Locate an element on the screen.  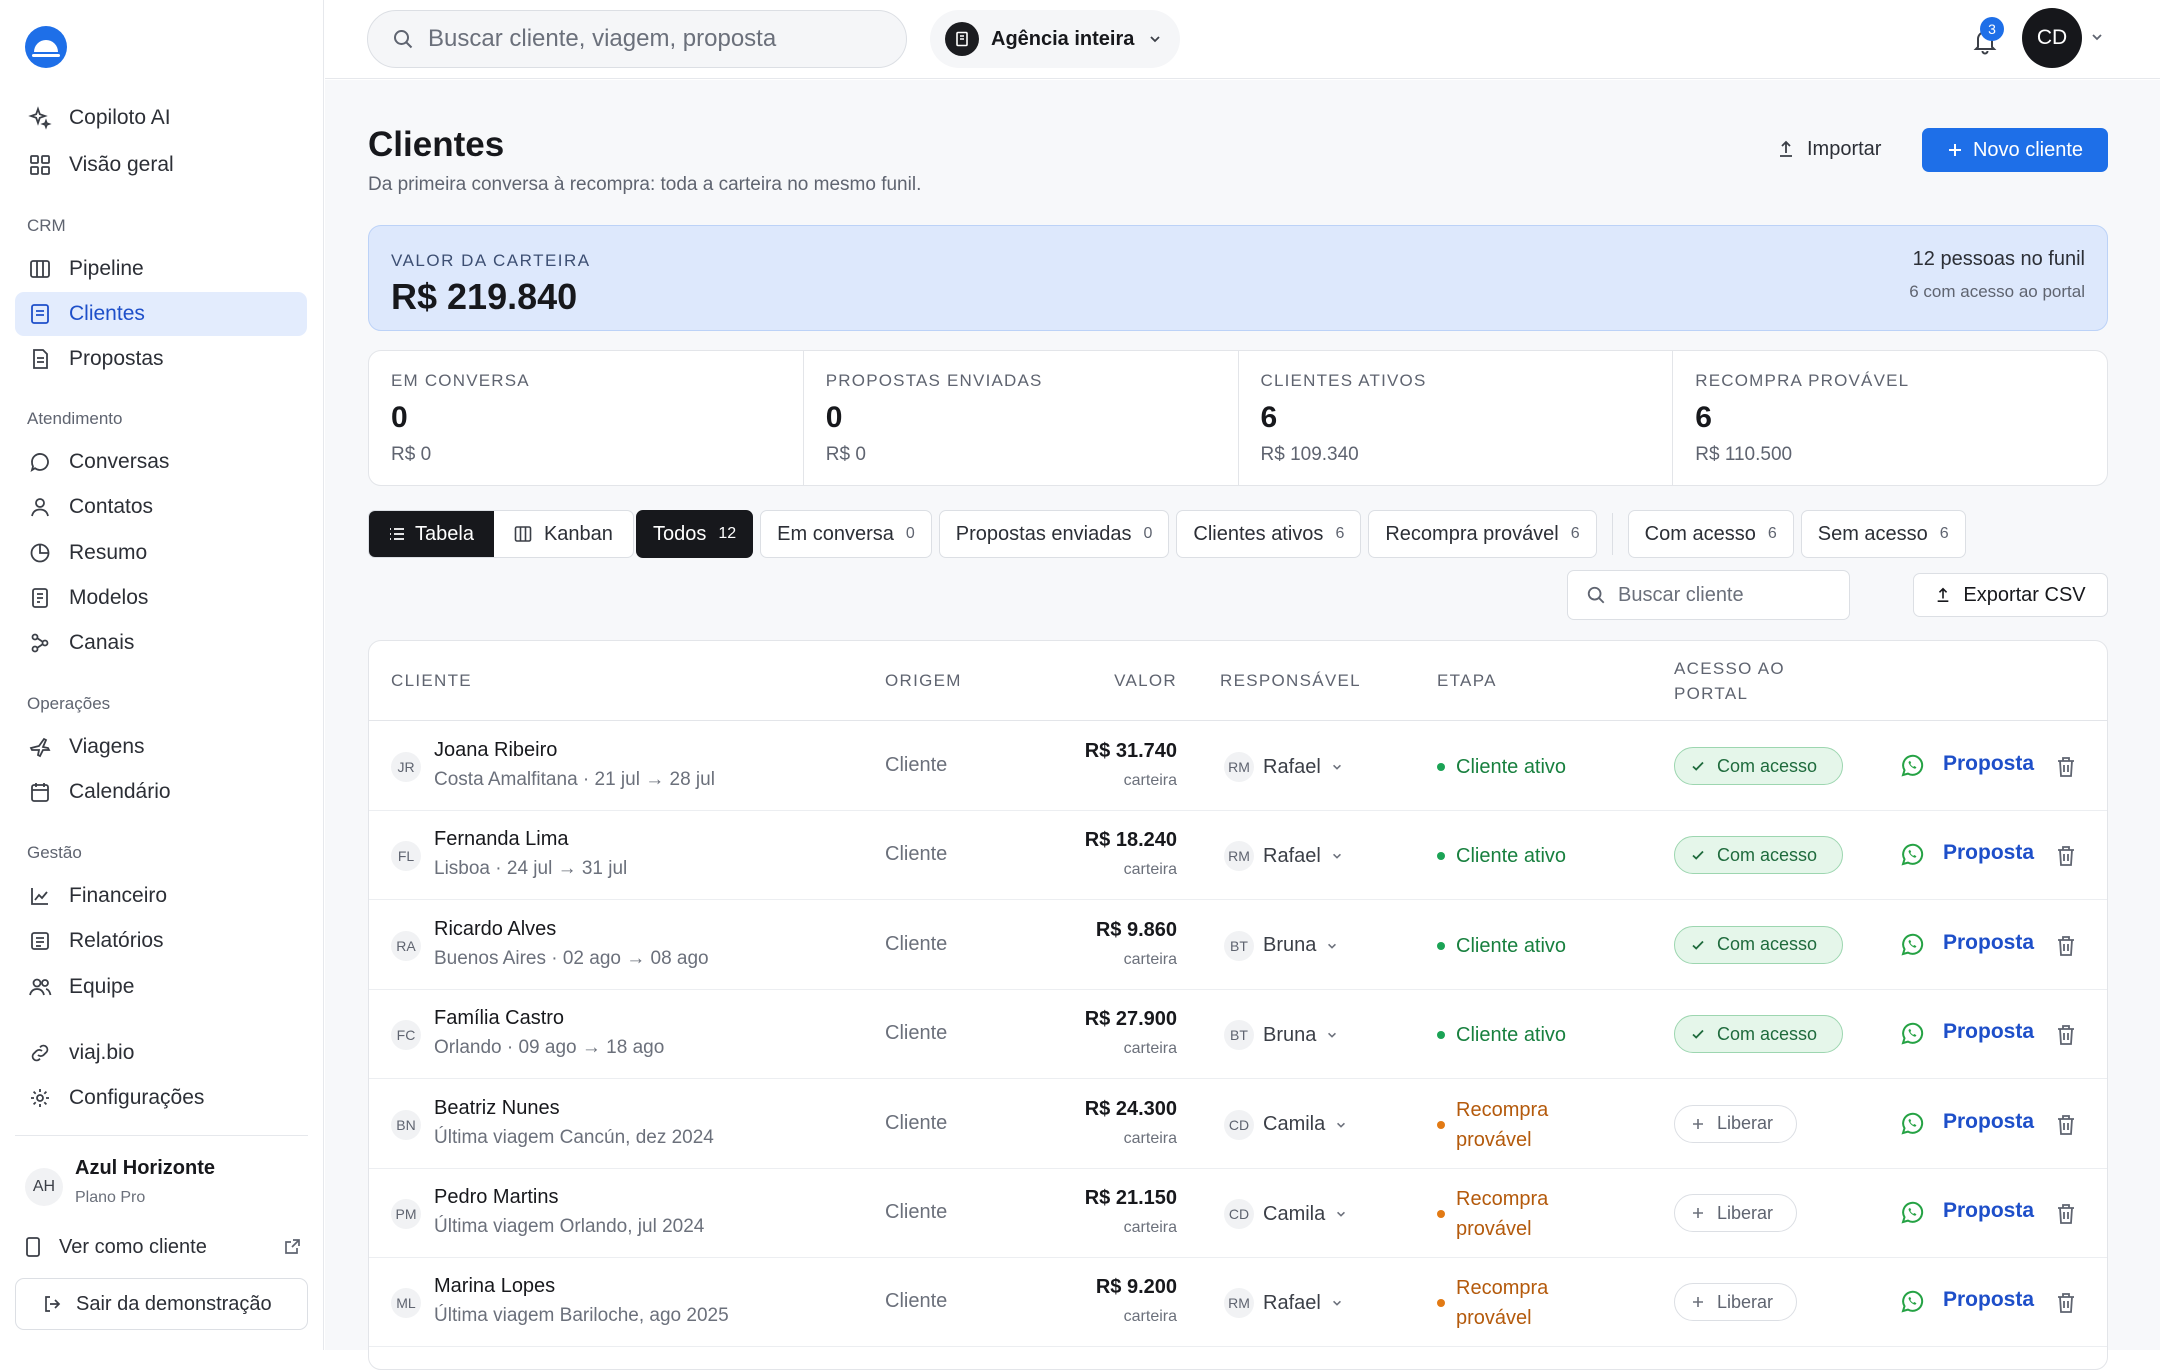
col-header-owner: RESPONSÁVEL is located at coordinates (1290, 680).